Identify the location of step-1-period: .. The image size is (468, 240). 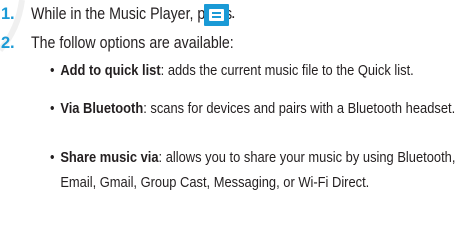
(233, 13).